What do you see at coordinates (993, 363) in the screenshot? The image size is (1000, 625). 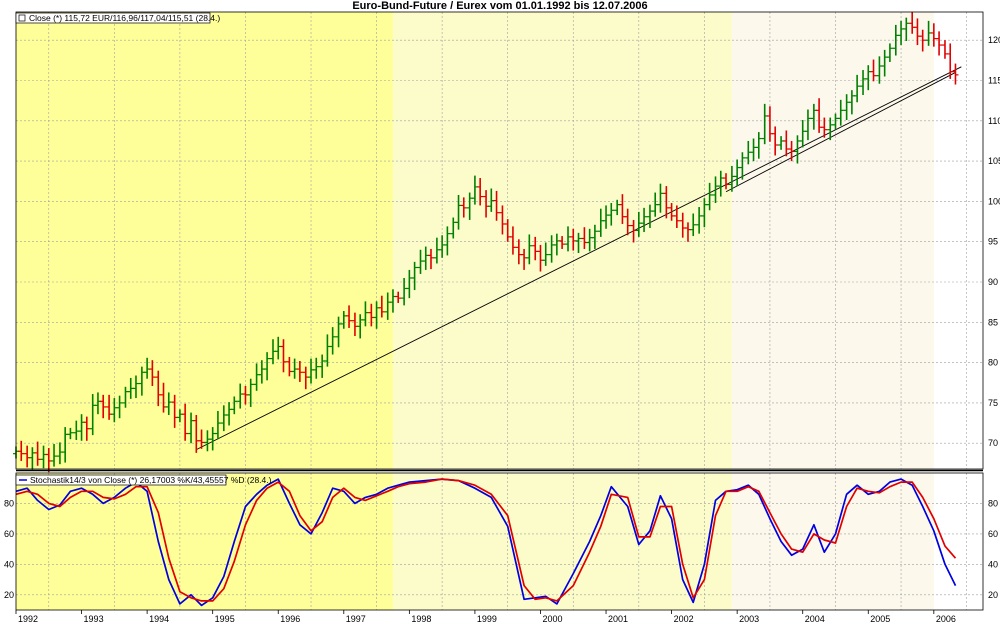 I see `y-tick-label-price: 80` at bounding box center [993, 363].